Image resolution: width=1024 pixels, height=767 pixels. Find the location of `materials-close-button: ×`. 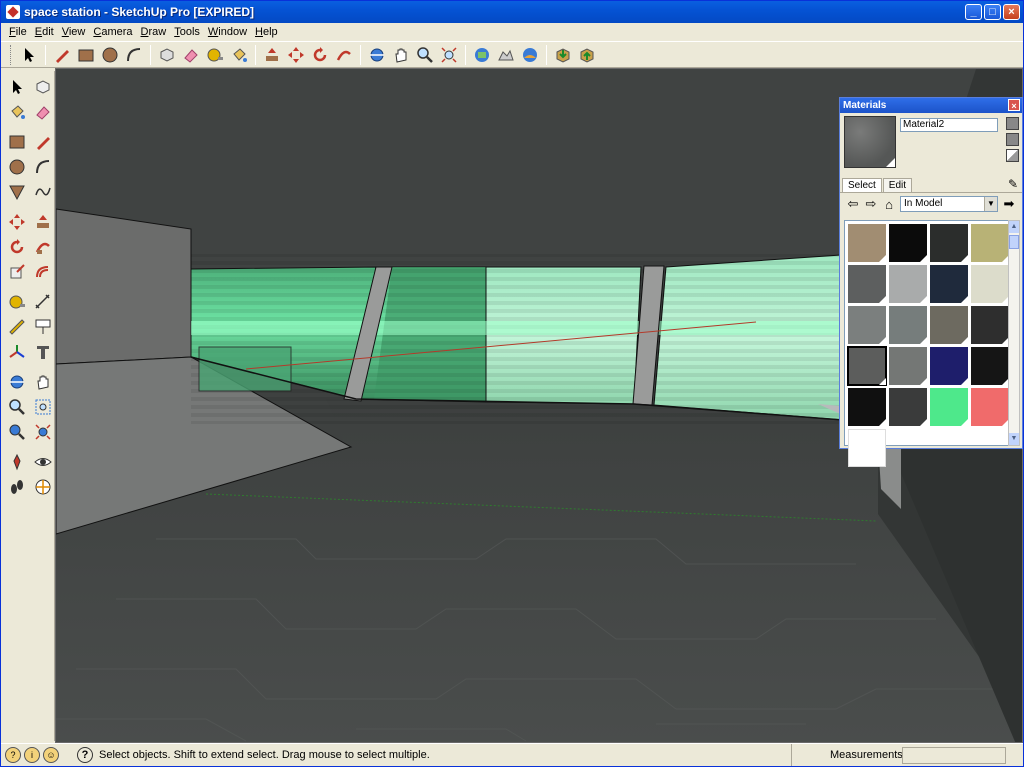

materials-close-button: × is located at coordinates (1014, 105).